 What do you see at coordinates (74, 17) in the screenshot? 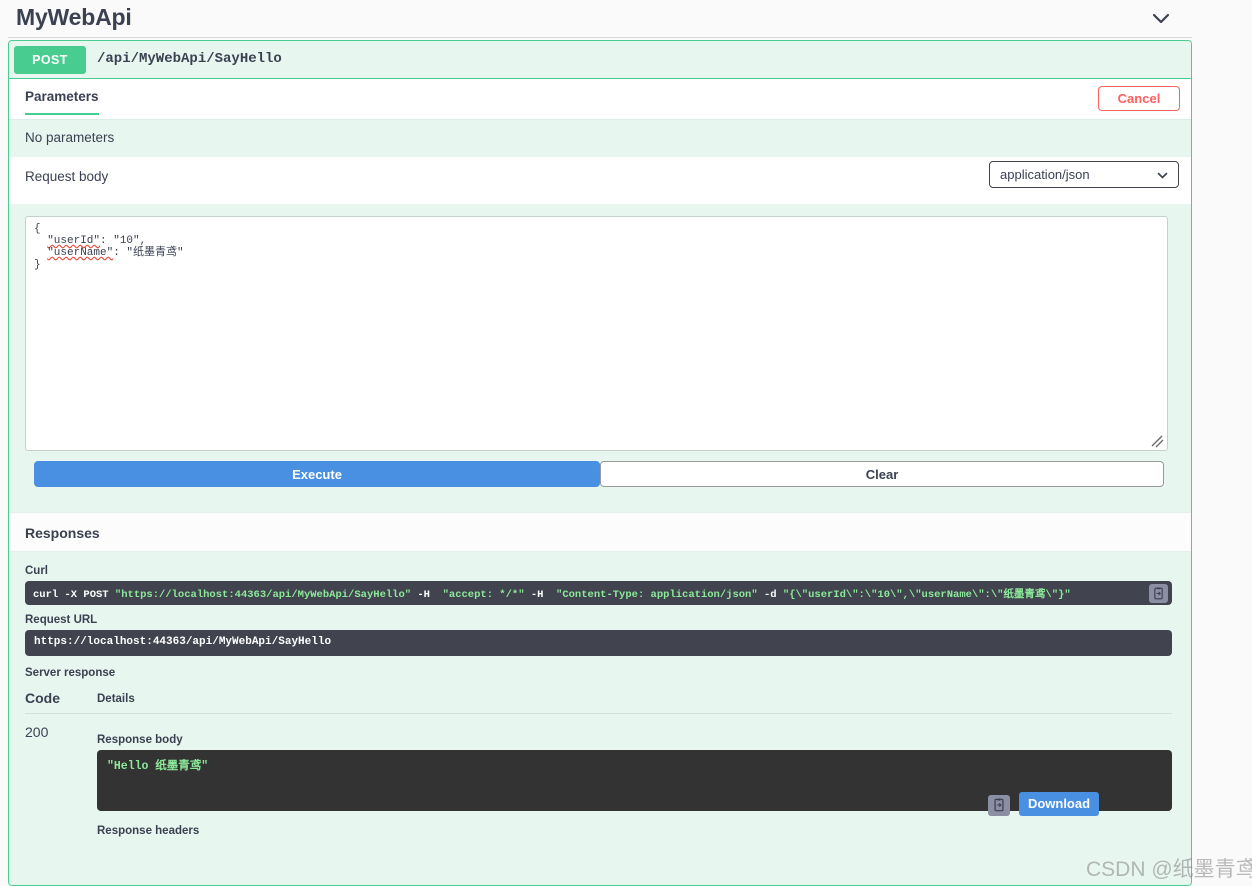
I see `page-title: MyWebApi` at bounding box center [74, 17].